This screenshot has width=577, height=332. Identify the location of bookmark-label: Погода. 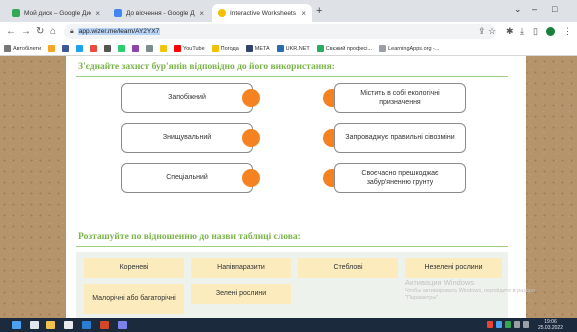
(229, 48).